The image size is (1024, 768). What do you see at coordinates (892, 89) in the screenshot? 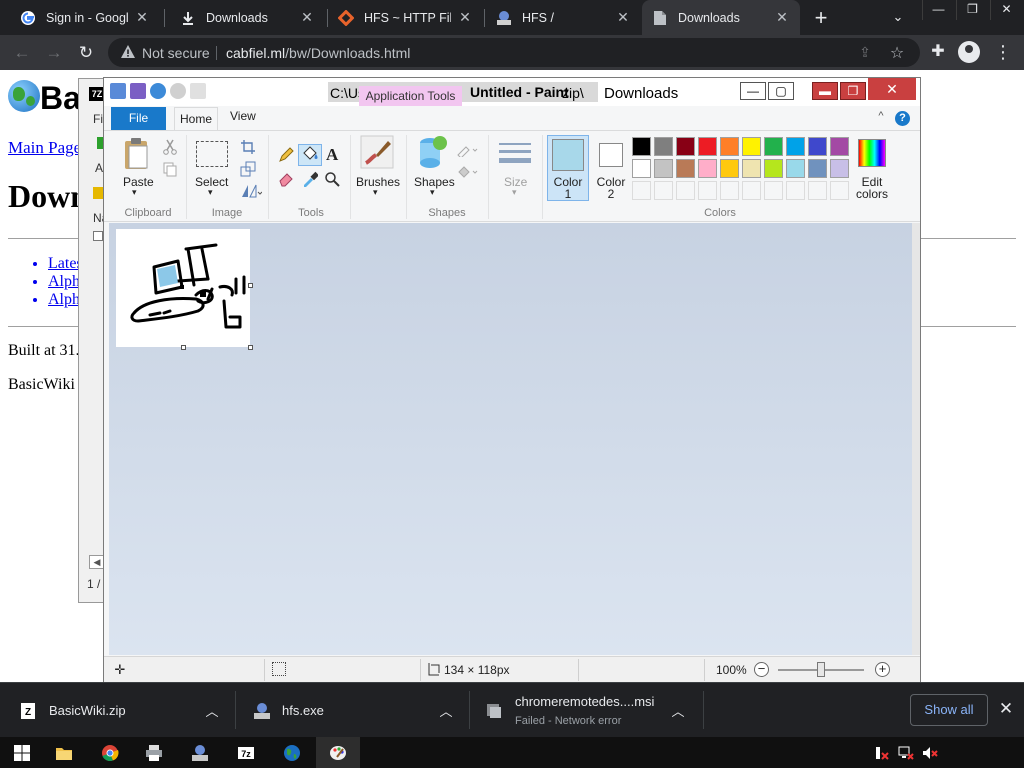
I see `close-button: ✕` at bounding box center [892, 89].